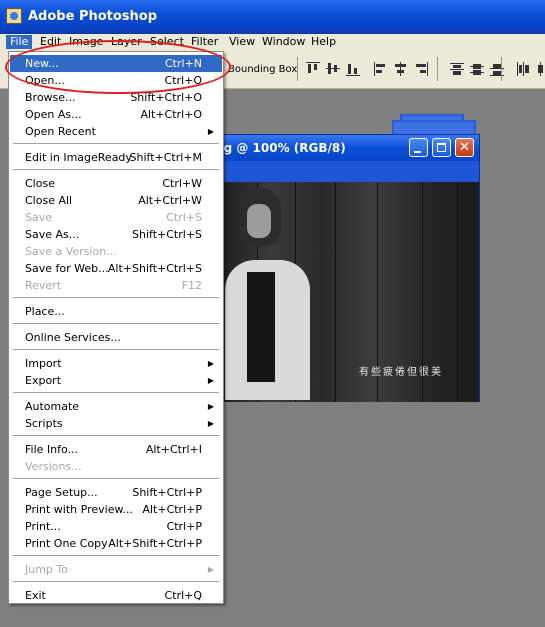 The width and height of the screenshot is (545, 627). I want to click on menu-item-page-setup: Page Setup... Shift+Ctrl+P, so click(116, 492).